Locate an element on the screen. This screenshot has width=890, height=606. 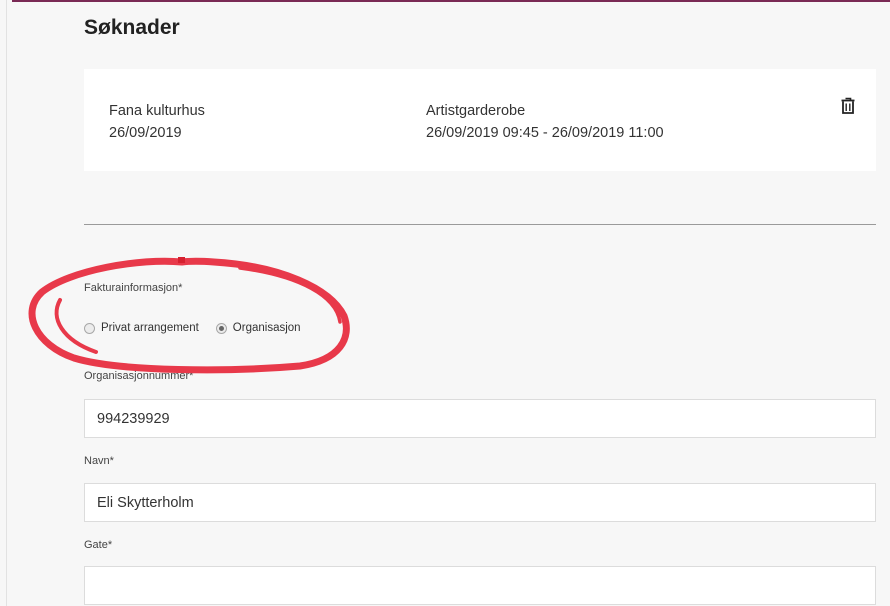
street-label: Gate* is located at coordinates (98, 545).